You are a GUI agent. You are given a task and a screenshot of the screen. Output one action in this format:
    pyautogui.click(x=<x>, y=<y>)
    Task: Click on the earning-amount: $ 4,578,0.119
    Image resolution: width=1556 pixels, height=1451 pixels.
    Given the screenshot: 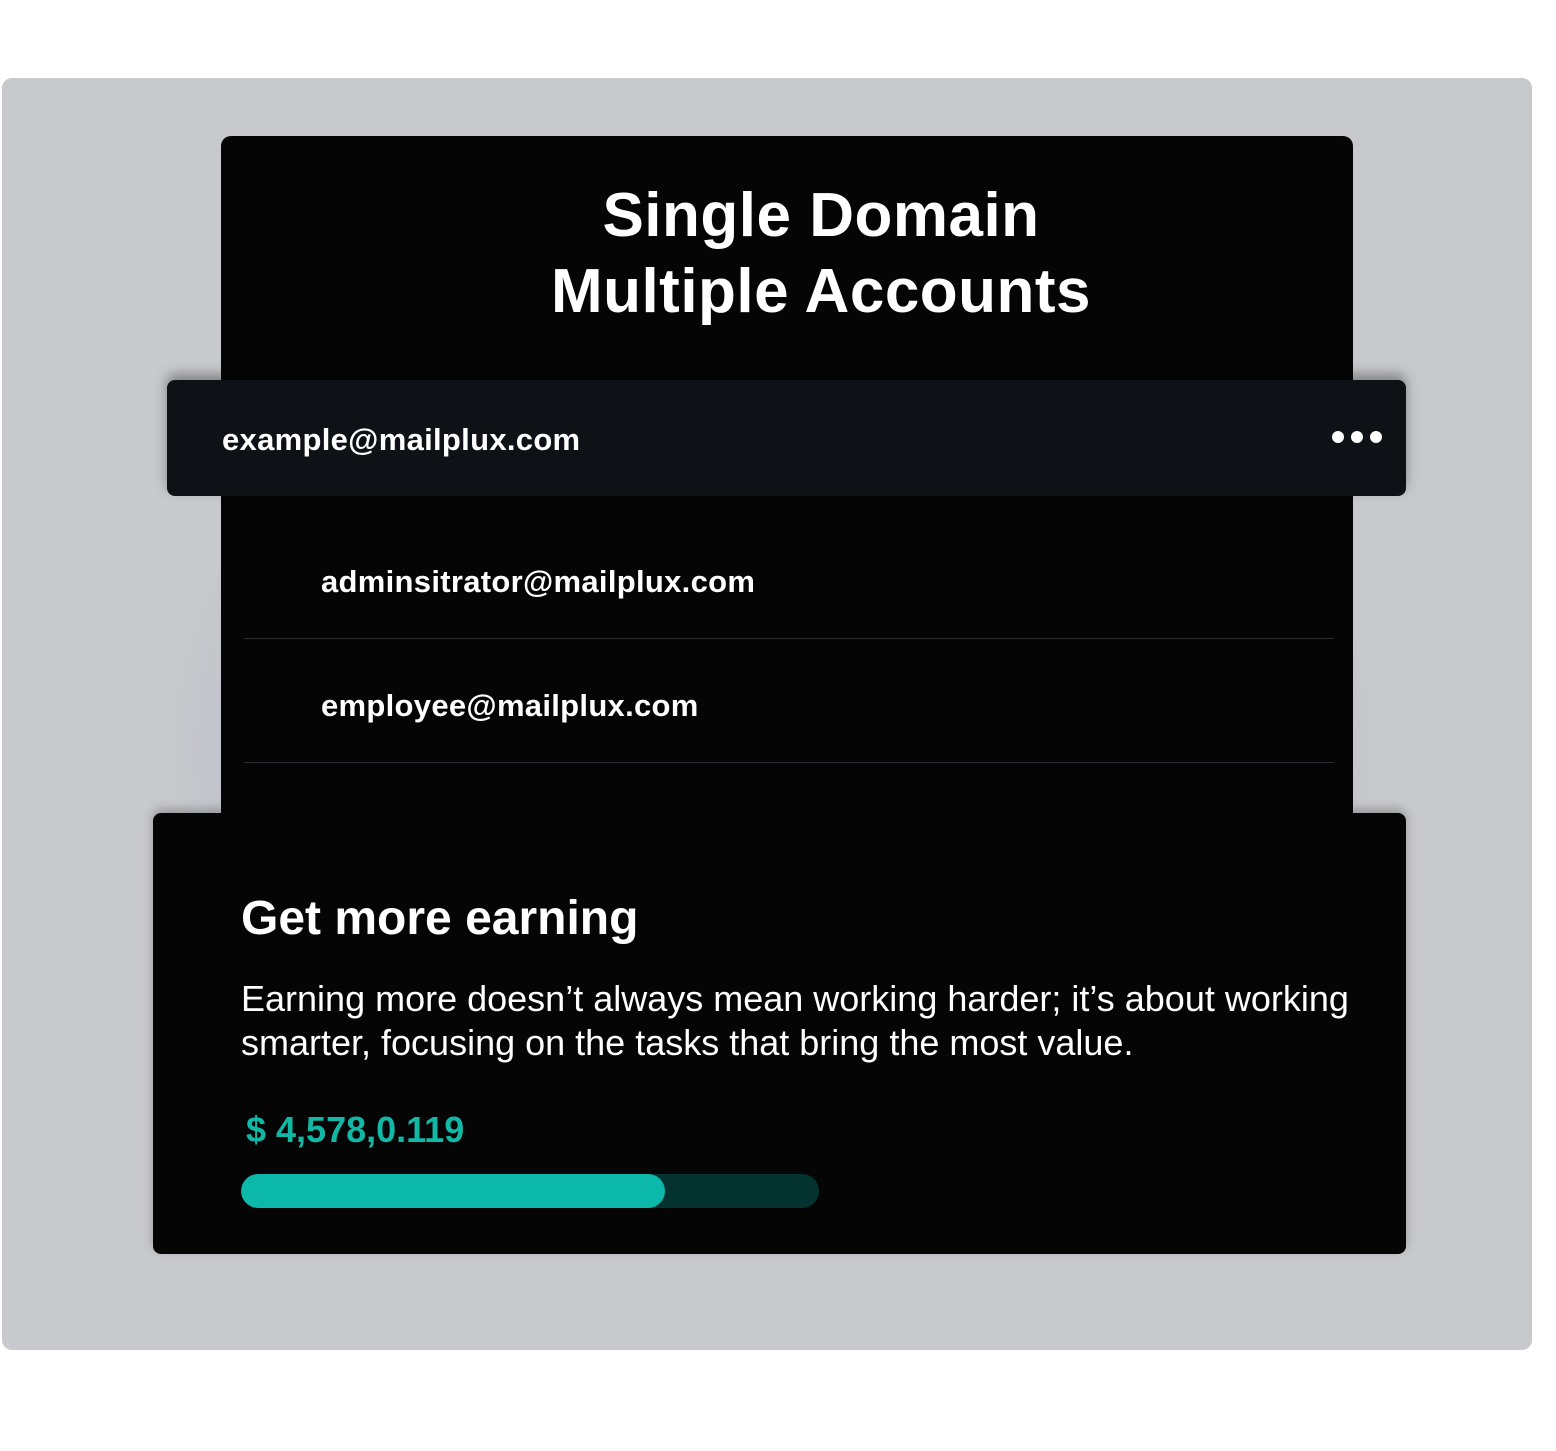 What is the action you would take?
    pyautogui.click(x=355, y=1129)
    